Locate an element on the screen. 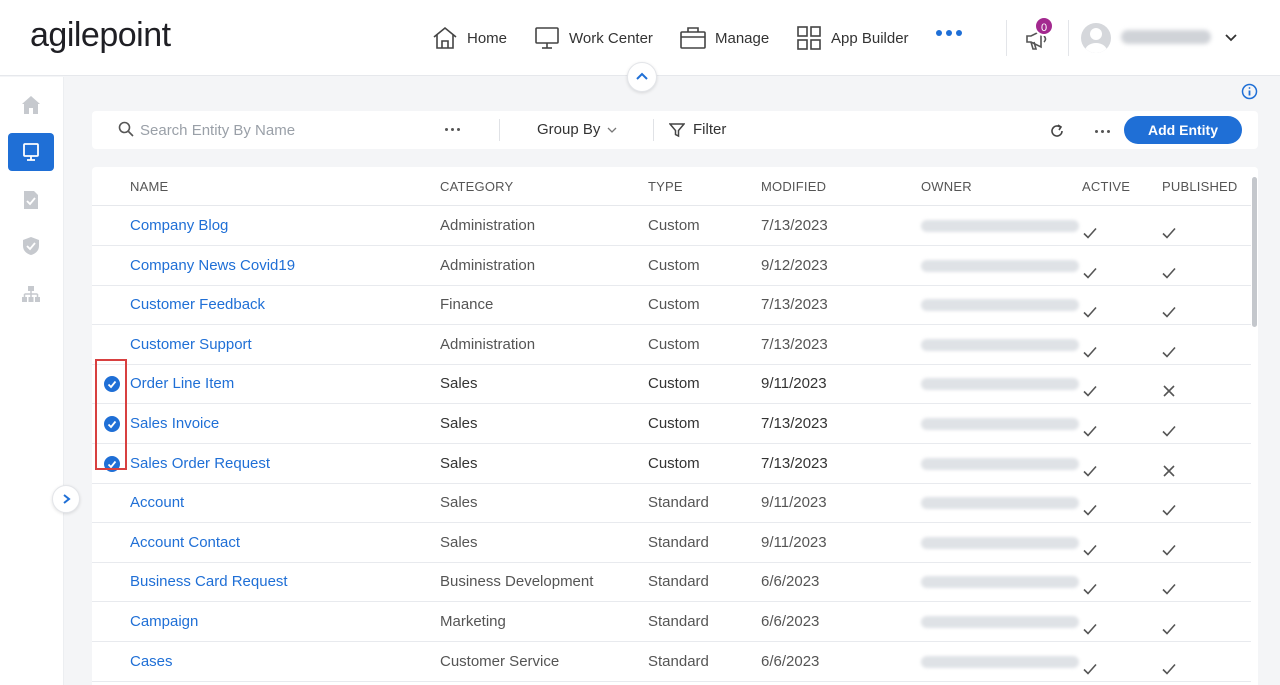 The height and width of the screenshot is (685, 1280). sidebar-item-security is located at coordinates (31, 246).